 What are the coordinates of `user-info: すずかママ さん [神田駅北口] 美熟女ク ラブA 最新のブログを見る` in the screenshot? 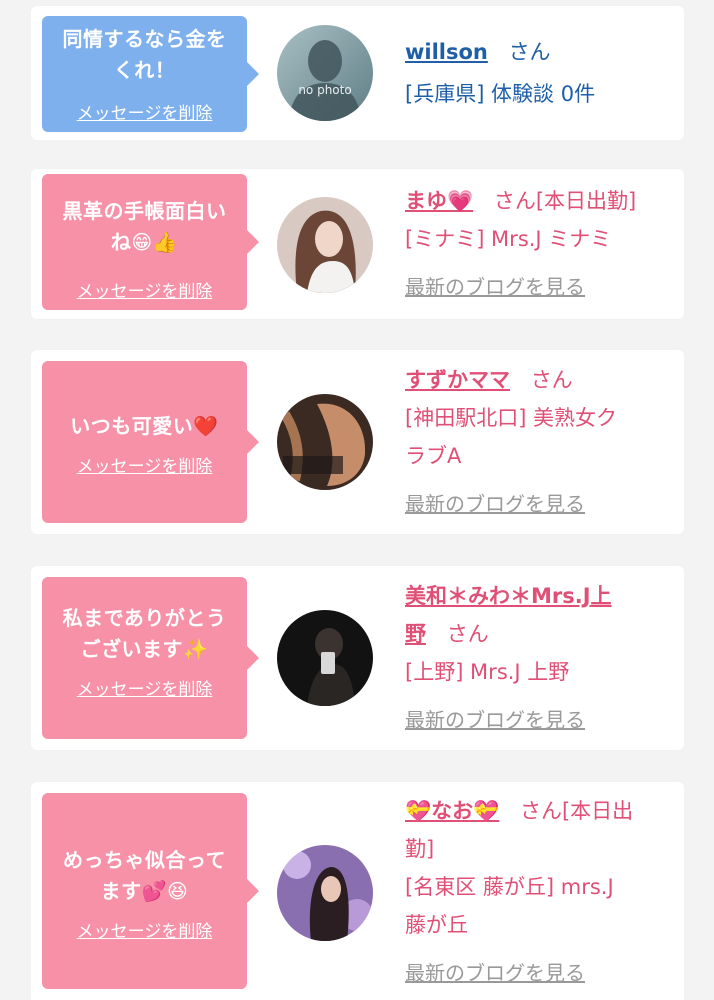 It's located at (541, 442).